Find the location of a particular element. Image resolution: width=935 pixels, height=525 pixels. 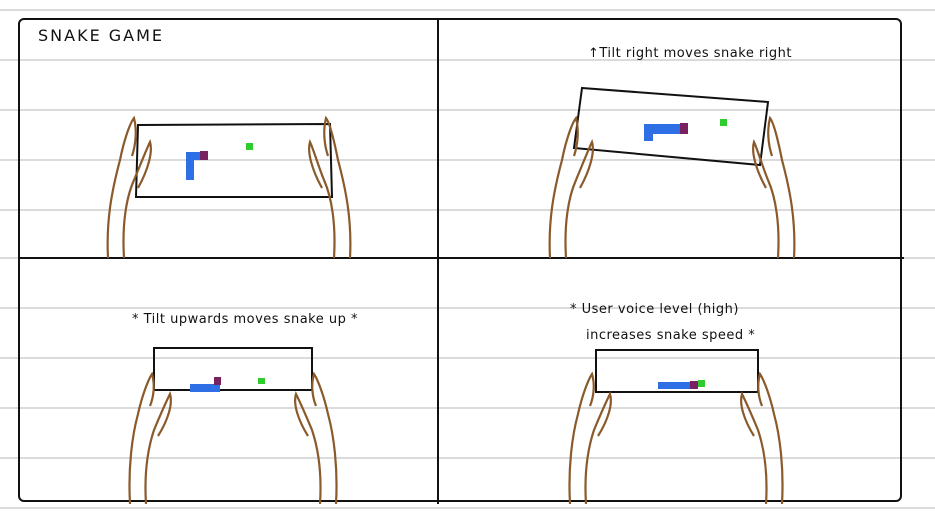

panel-3-sketch is located at coordinates (233, 425).